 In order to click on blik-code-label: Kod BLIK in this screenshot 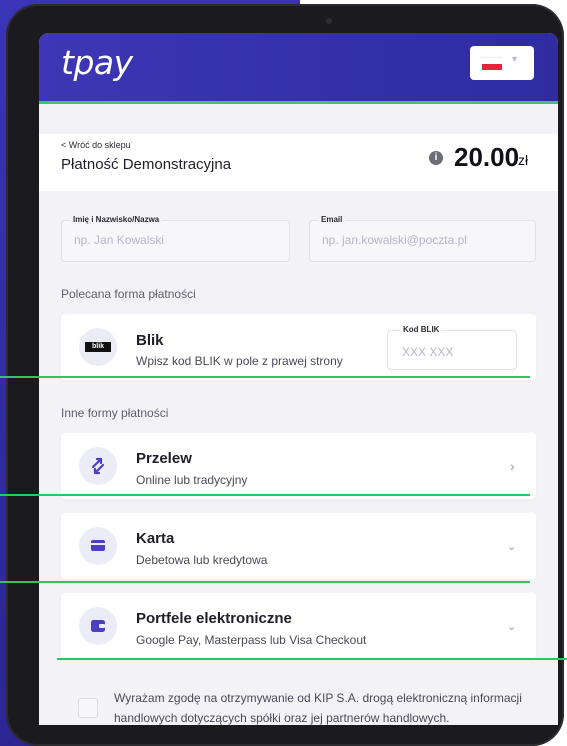, I will do `click(421, 329)`.